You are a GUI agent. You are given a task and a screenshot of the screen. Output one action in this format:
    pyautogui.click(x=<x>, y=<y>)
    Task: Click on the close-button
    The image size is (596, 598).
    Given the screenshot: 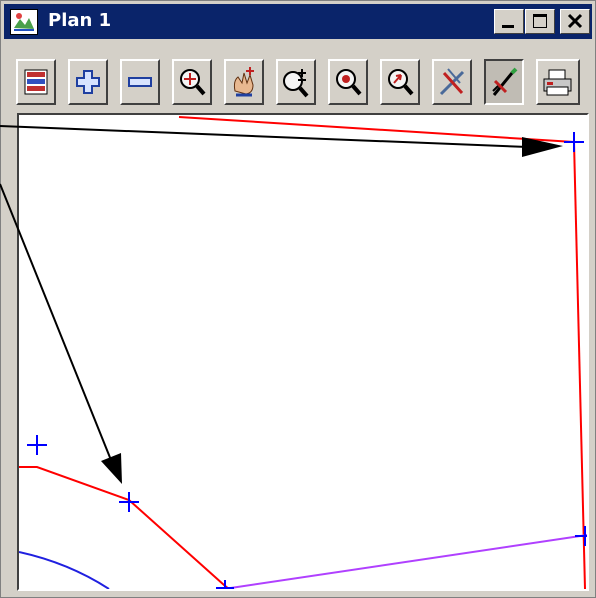 What is the action you would take?
    pyautogui.click(x=575, y=21)
    